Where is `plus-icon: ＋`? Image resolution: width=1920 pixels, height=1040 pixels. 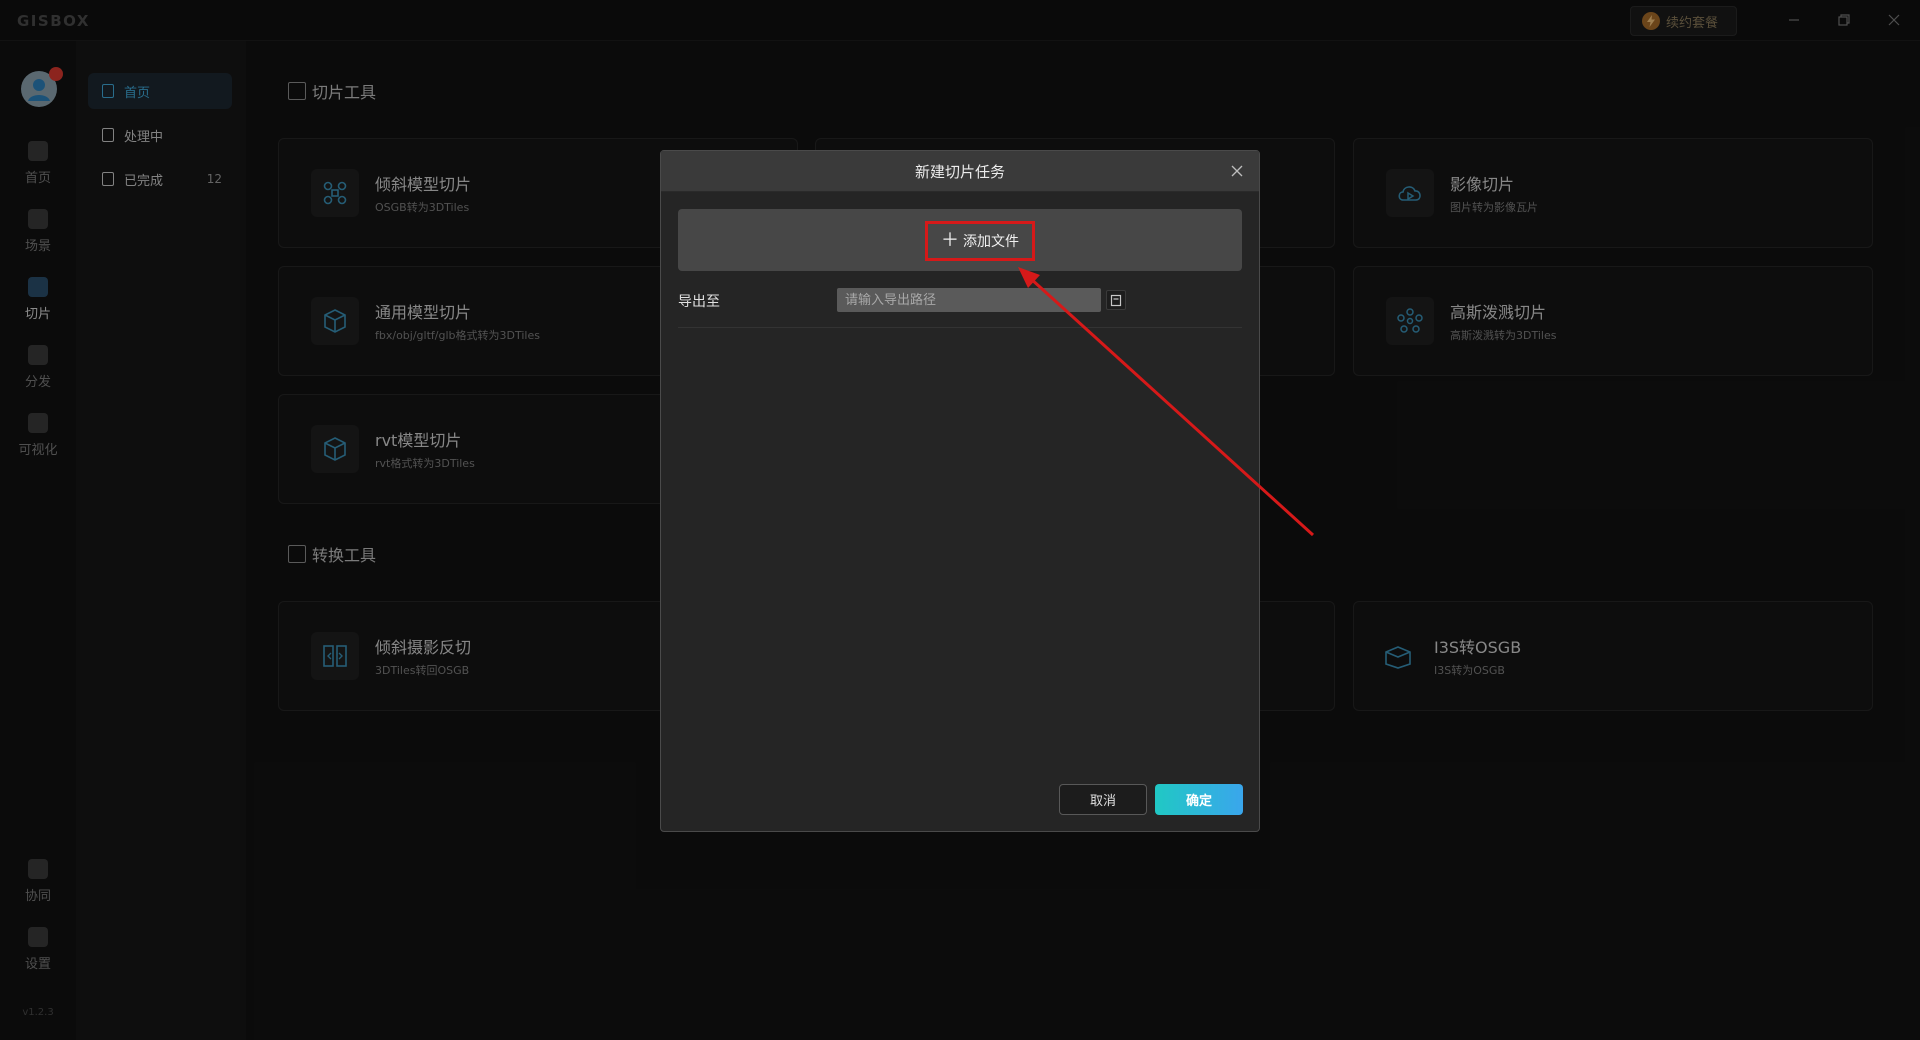
plus-icon: ＋ is located at coordinates (950, 240).